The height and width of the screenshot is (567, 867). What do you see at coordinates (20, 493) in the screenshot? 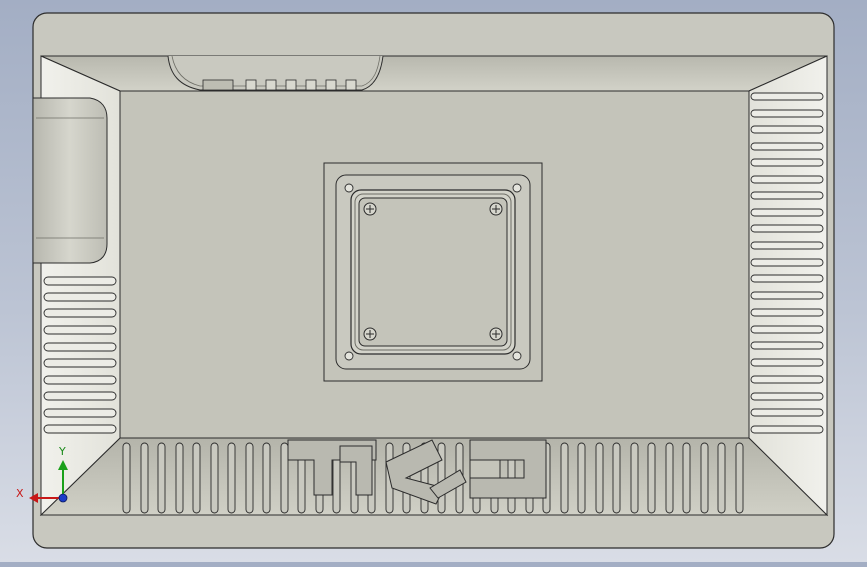
I see `x-axis-label: X` at bounding box center [20, 493].